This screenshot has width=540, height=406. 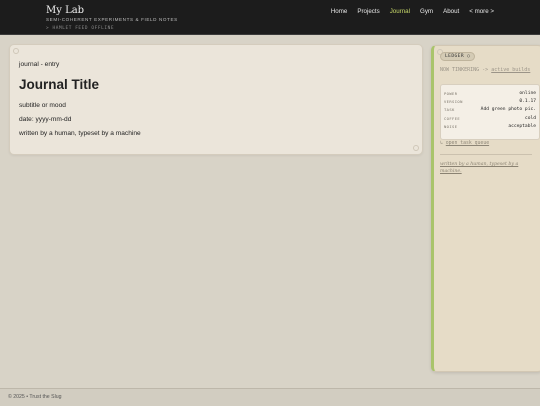 I want to click on nav-home: Home, so click(x=339, y=11).